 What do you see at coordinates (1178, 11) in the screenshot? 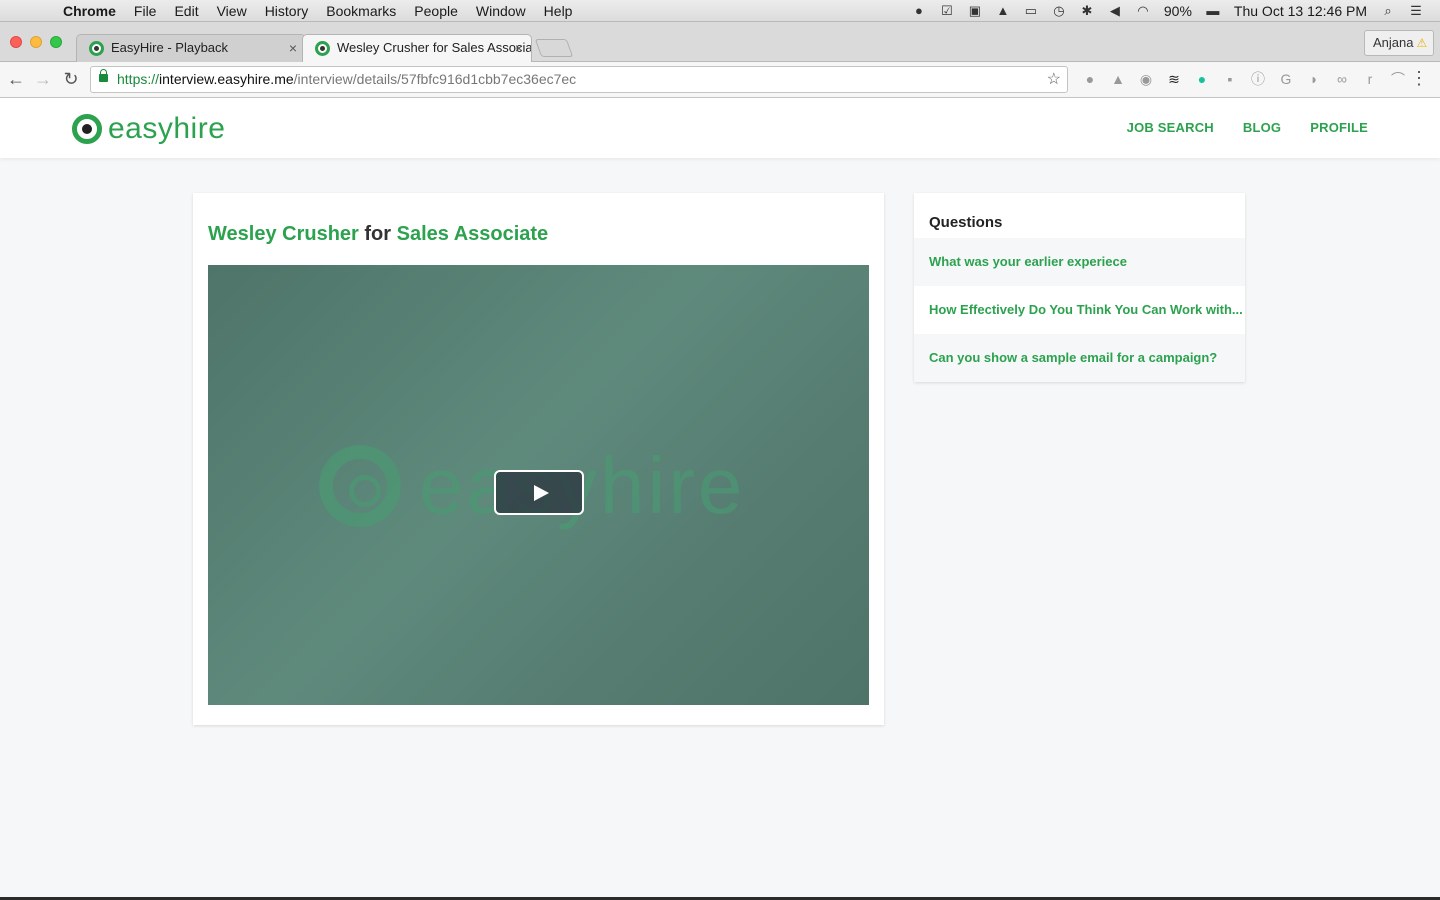
I see `battery-percent: 90%` at bounding box center [1178, 11].